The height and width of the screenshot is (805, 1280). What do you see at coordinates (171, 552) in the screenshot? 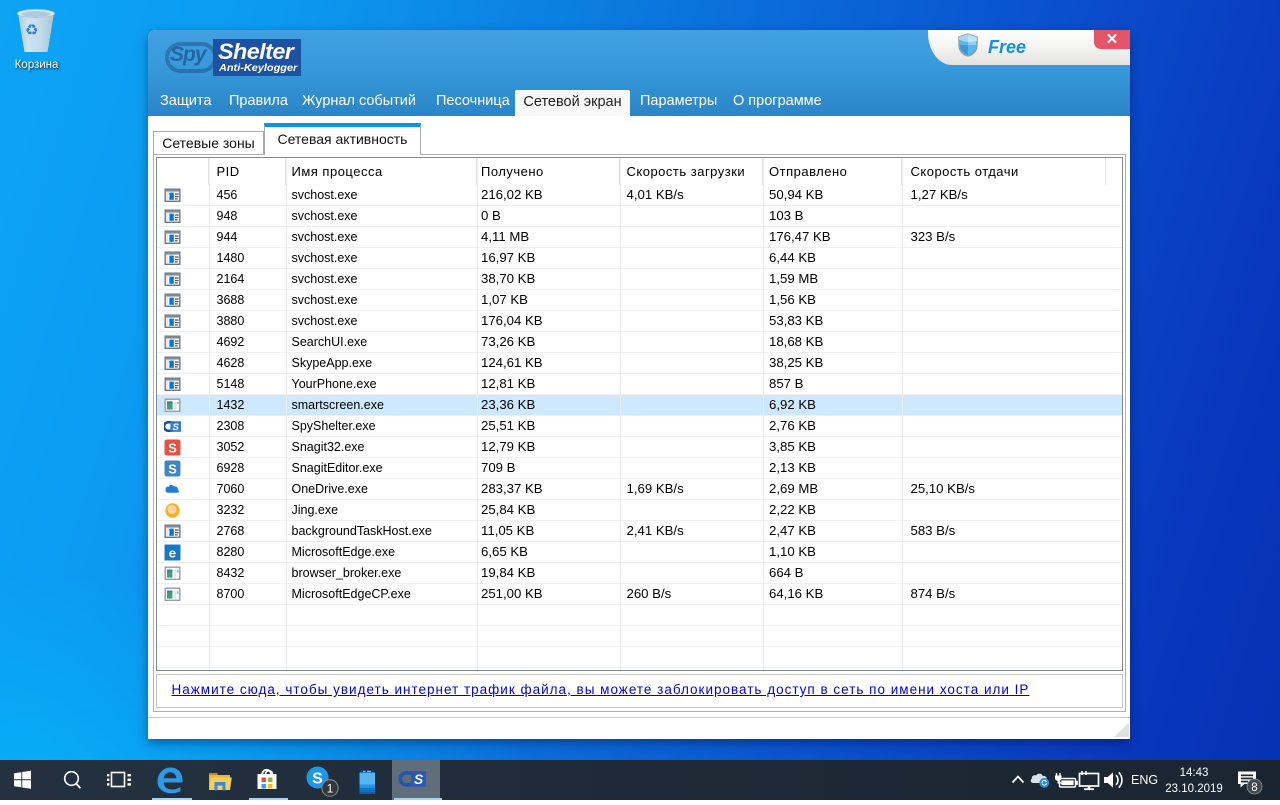
I see `svg-text: e` at bounding box center [171, 552].